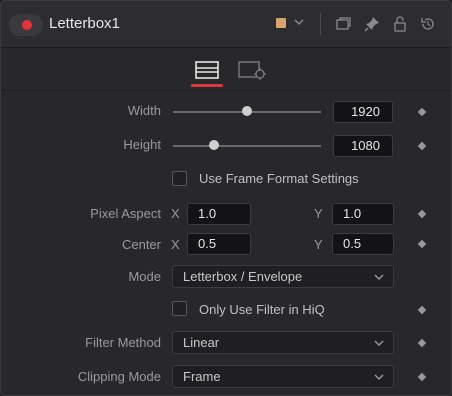  Describe the element at coordinates (247, 146) in the screenshot. I see `height-slider` at that location.